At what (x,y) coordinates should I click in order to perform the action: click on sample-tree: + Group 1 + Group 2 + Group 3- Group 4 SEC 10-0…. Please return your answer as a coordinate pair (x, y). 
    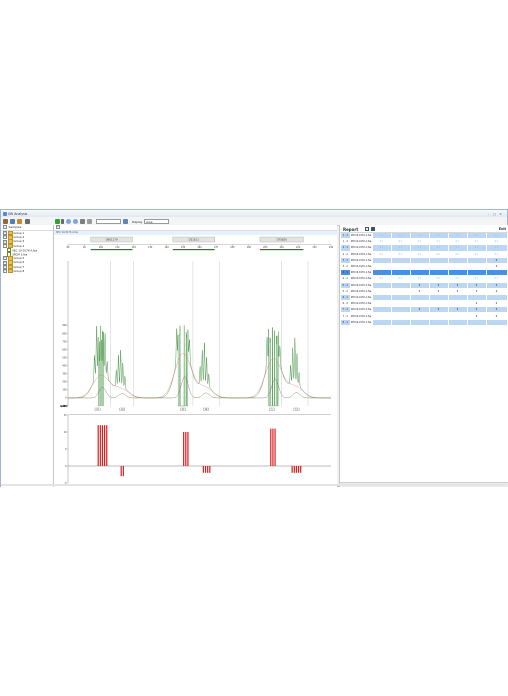
    Looking at the image, I should click on (27, 252).